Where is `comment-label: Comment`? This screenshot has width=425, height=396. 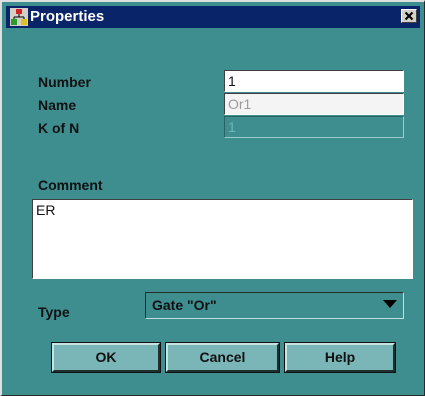 comment-label: Comment is located at coordinates (70, 185).